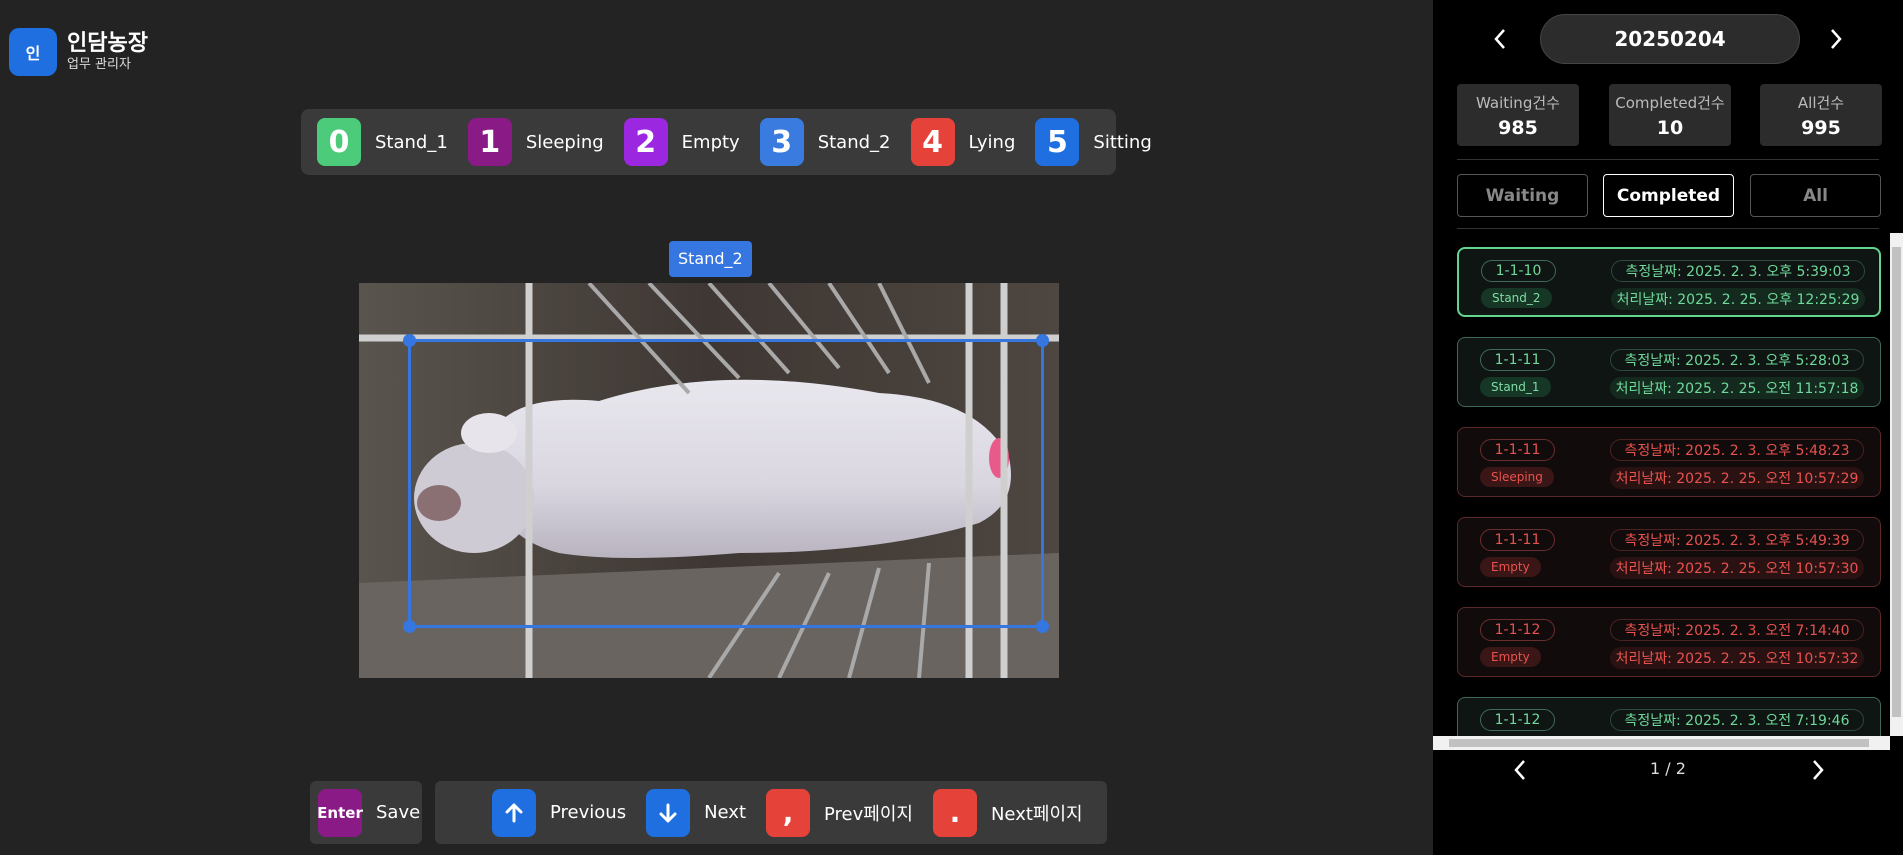 This screenshot has height=855, width=1903. Describe the element at coordinates (339, 142) in the screenshot. I see `legend-key: 0` at that location.